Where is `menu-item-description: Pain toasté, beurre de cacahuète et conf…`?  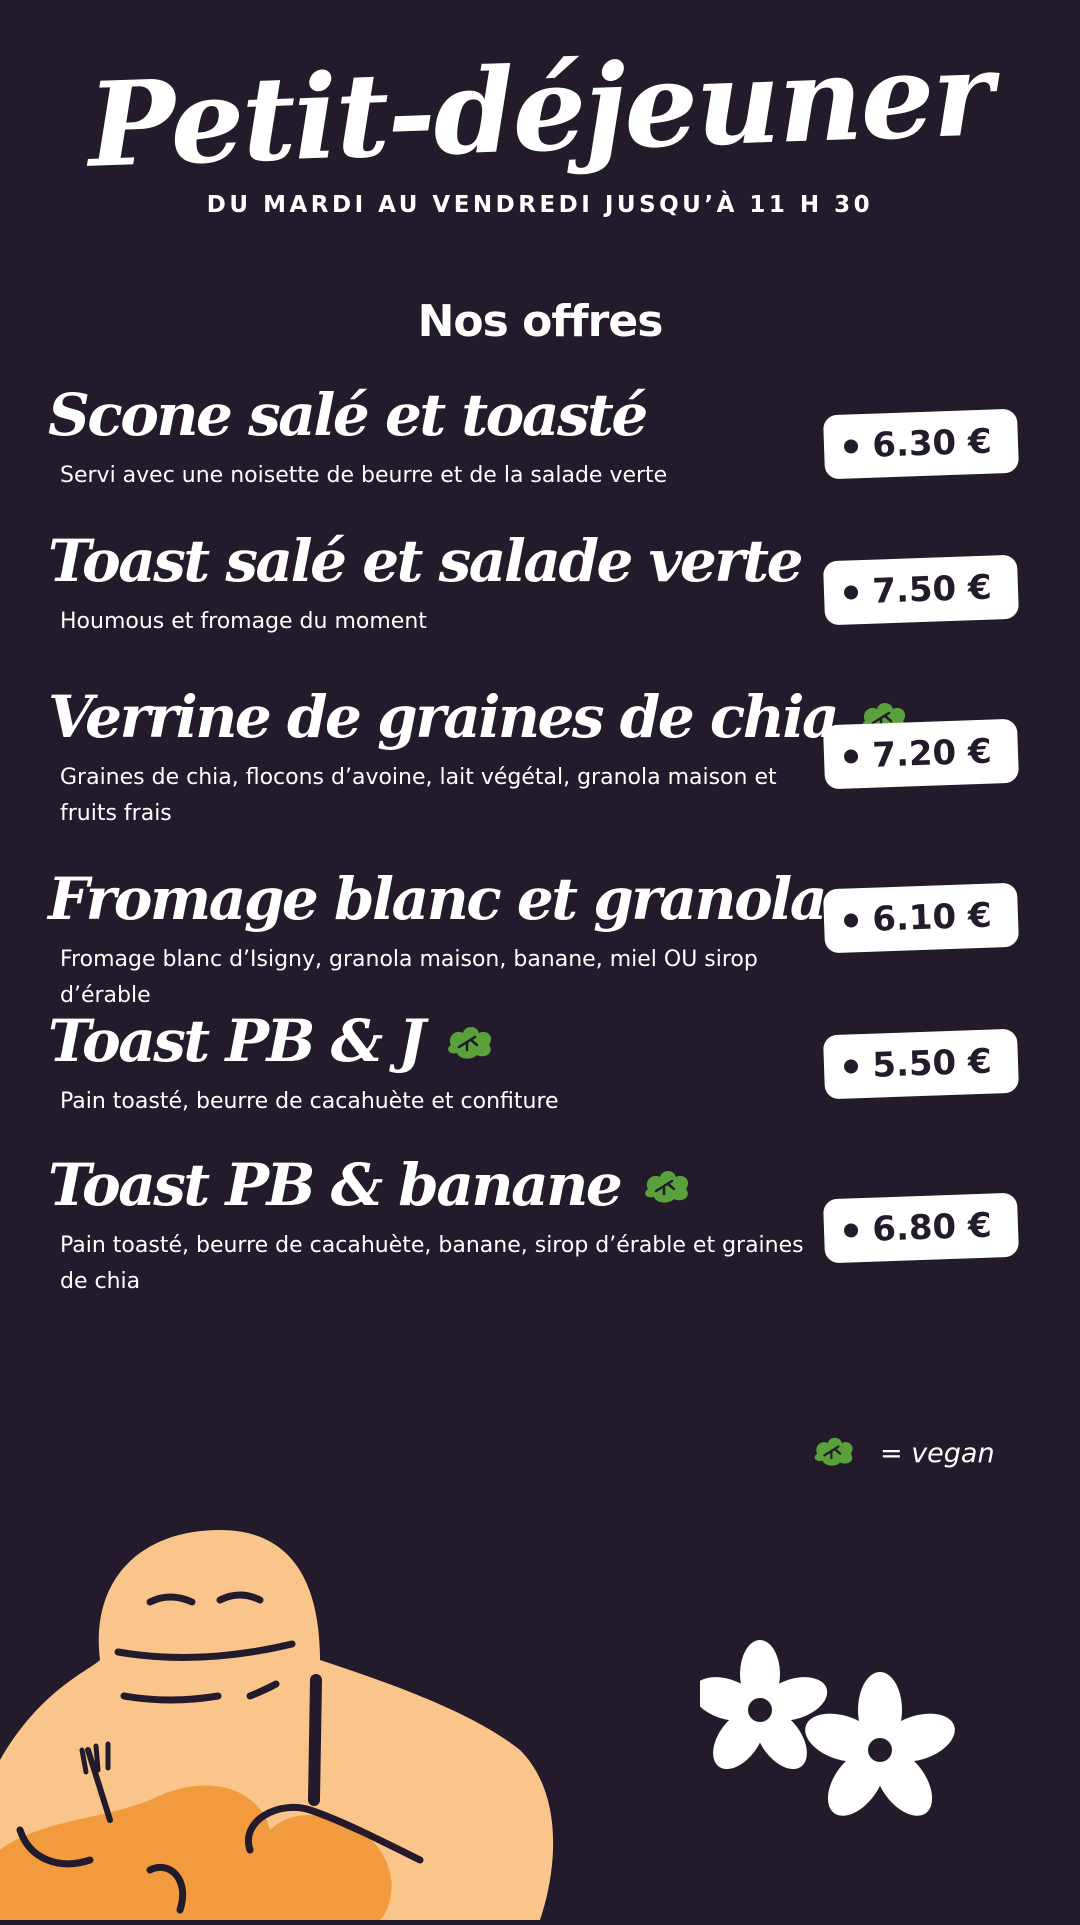
menu-item-description: Pain toasté, beurre de cacahuète et conf… is located at coordinates (309, 1101).